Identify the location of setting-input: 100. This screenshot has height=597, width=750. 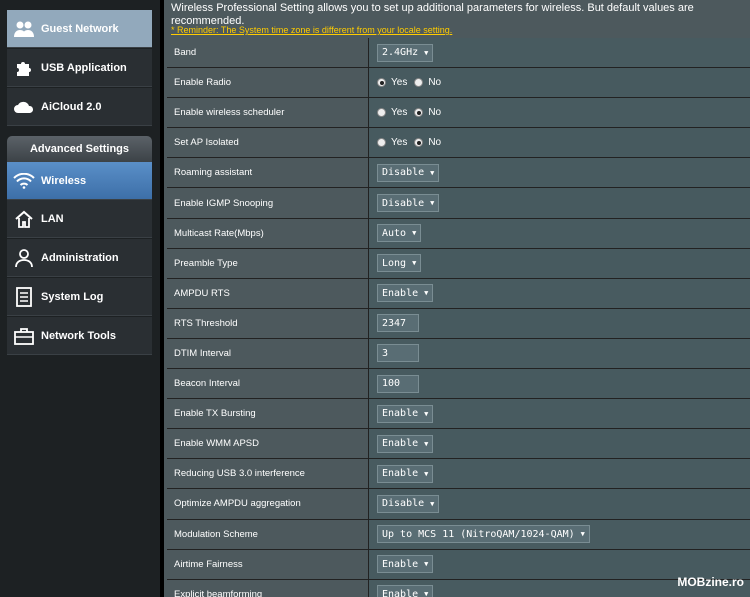
(398, 383).